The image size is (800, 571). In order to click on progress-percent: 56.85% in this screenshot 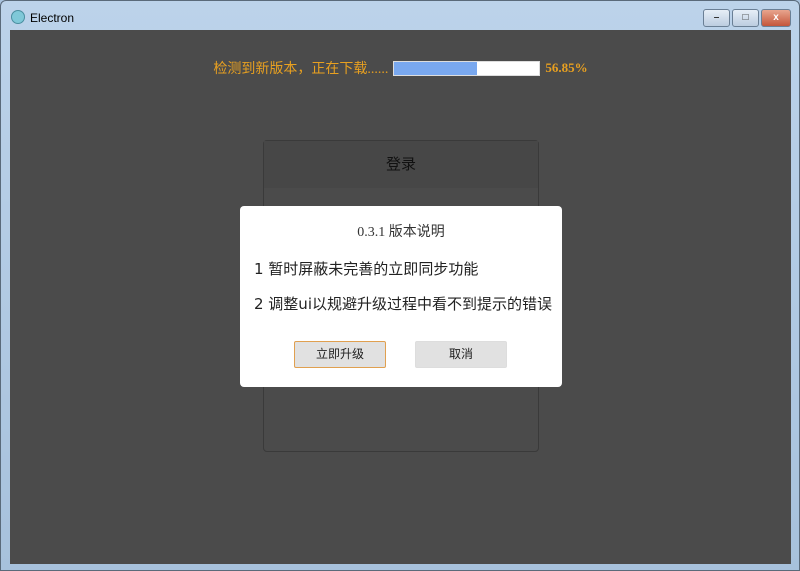, I will do `click(566, 67)`.